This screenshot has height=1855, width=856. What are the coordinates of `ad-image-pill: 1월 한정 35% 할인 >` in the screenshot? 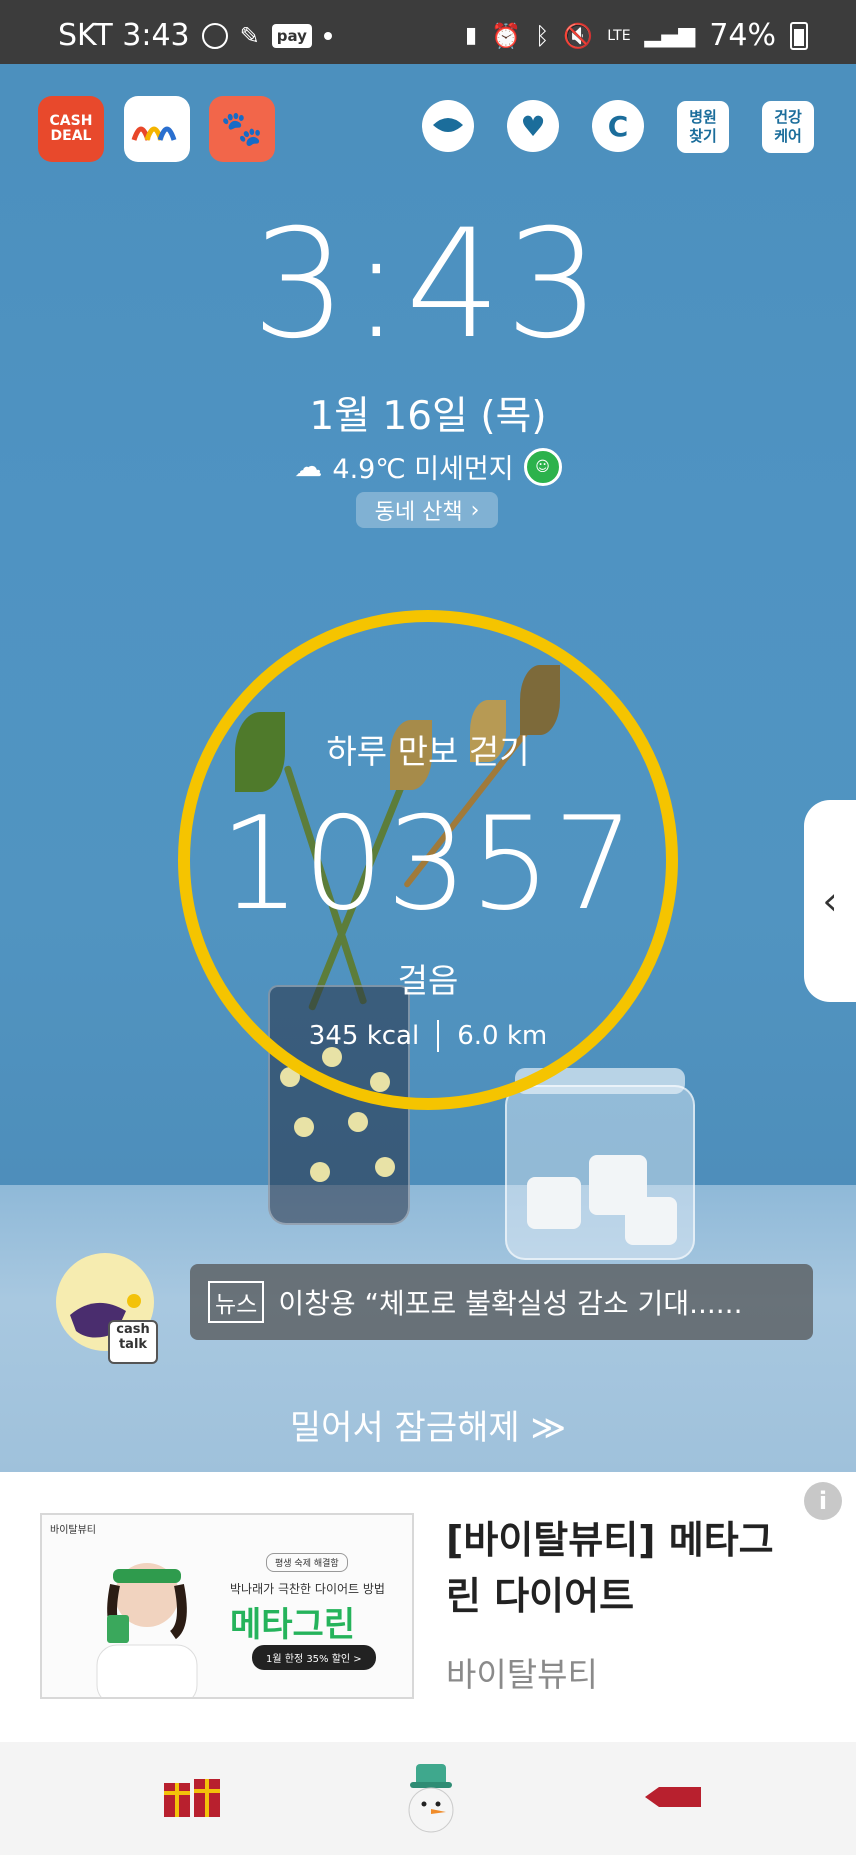 It's located at (314, 1657).